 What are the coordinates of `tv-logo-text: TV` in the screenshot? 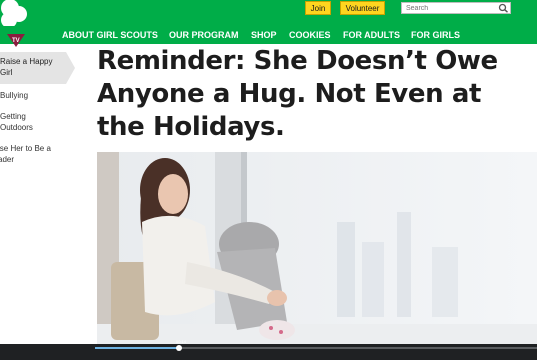 It's located at (16, 41).